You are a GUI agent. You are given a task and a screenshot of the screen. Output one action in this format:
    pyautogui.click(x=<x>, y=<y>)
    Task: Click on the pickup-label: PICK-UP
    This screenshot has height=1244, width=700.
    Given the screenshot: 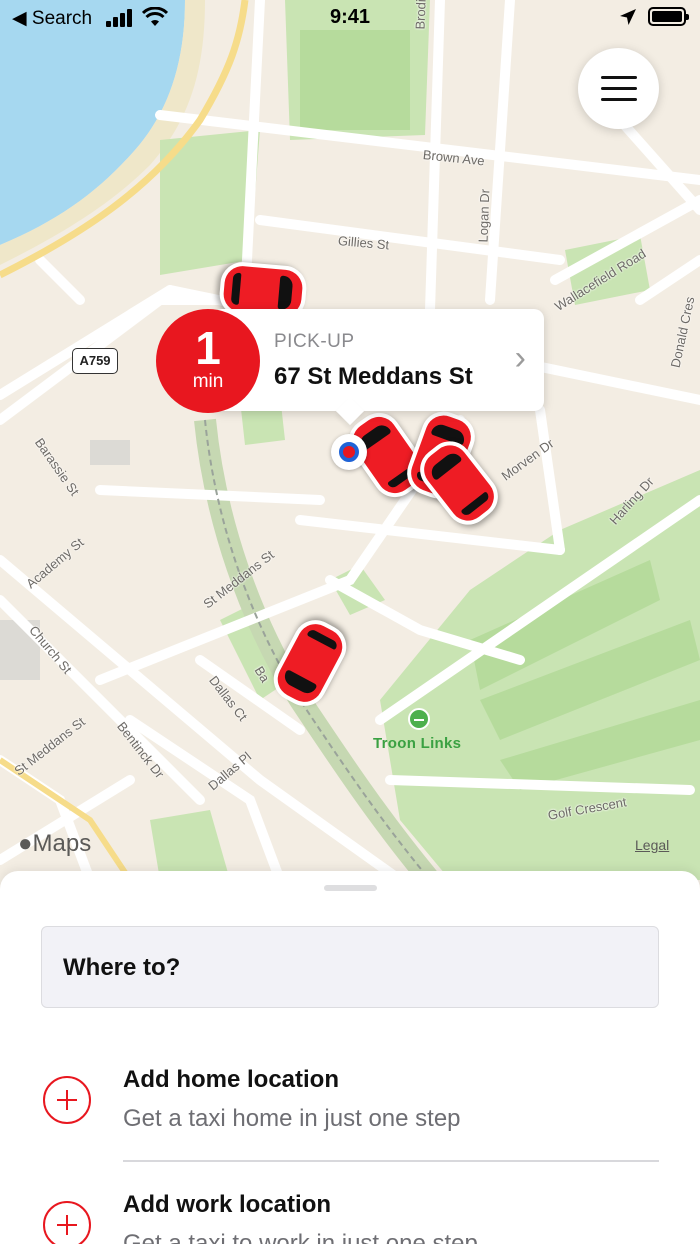 What is the action you would take?
    pyautogui.click(x=314, y=341)
    